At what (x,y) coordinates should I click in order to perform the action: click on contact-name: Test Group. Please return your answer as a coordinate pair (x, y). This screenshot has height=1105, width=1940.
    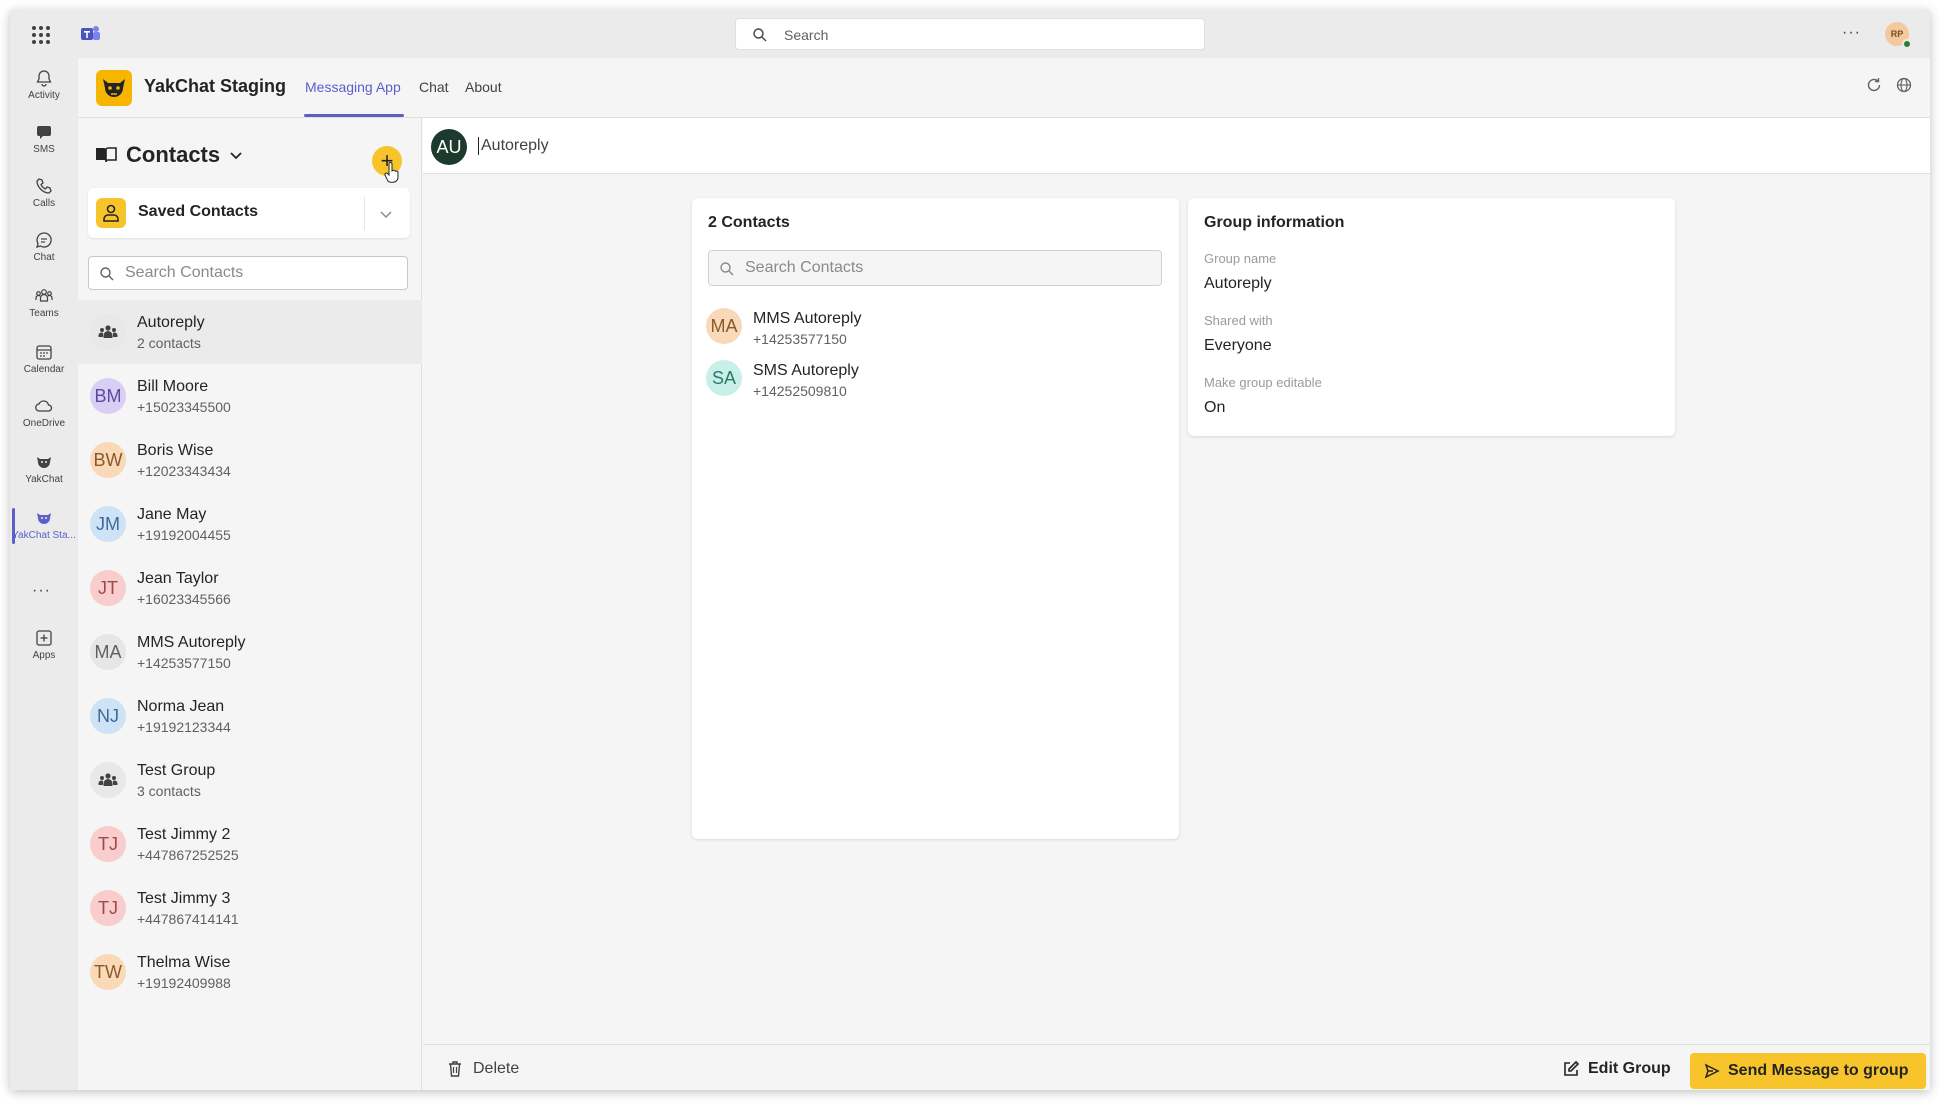
    Looking at the image, I should click on (176, 770).